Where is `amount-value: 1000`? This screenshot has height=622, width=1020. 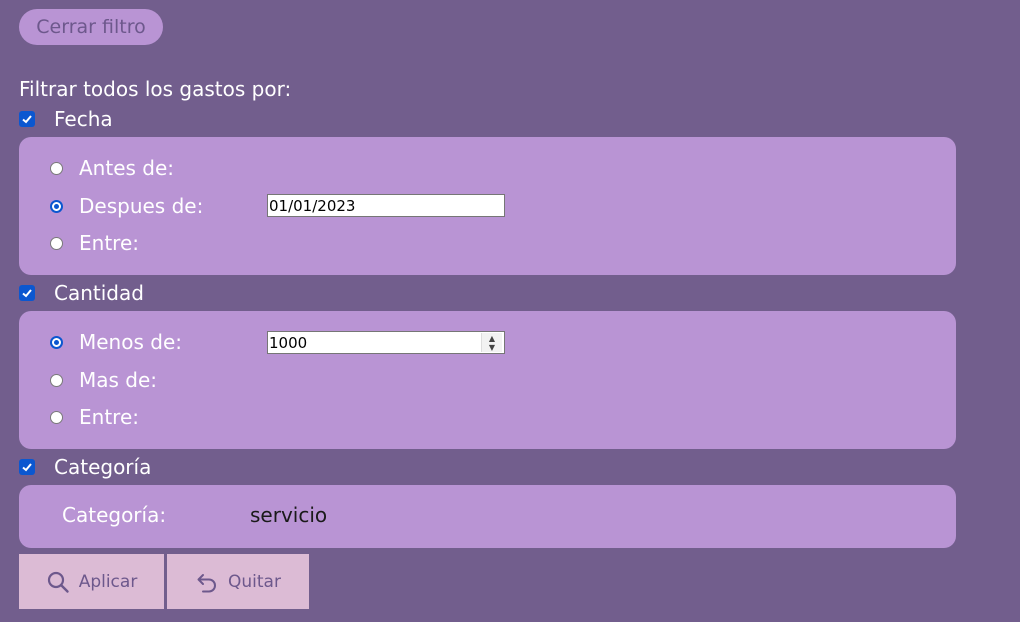 amount-value: 1000 is located at coordinates (288, 342).